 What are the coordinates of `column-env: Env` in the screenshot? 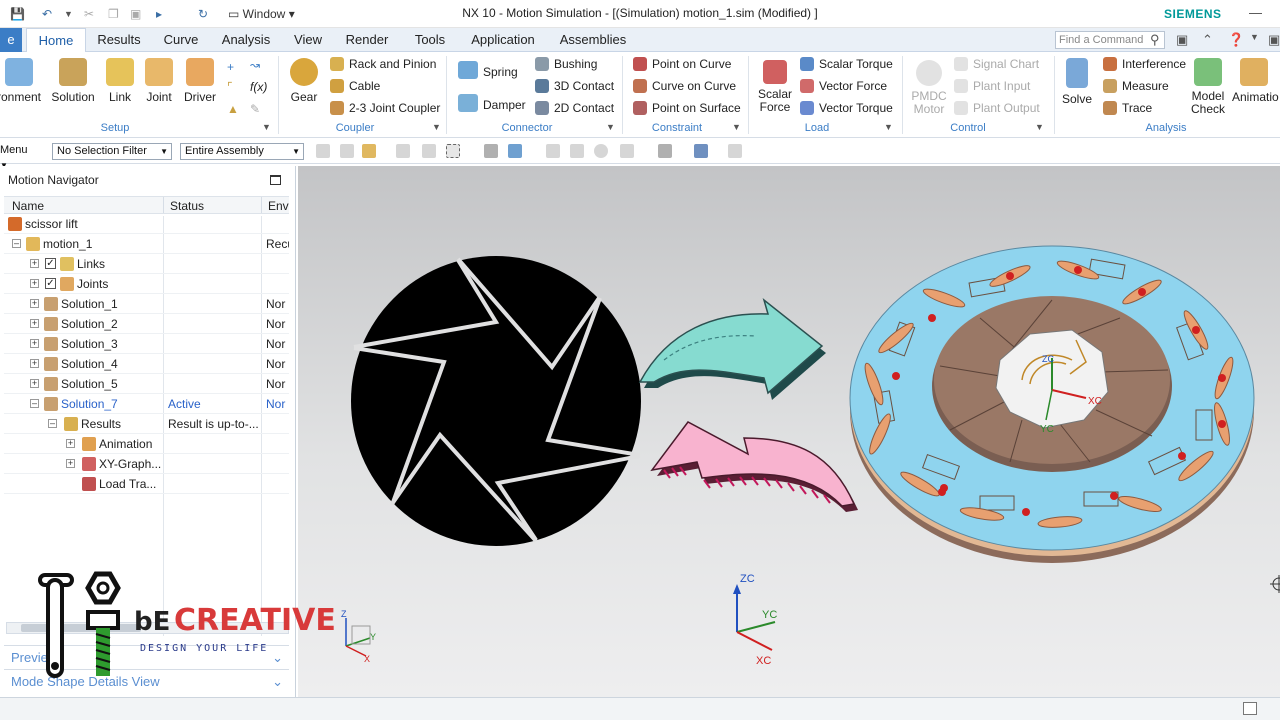 It's located at (278, 206).